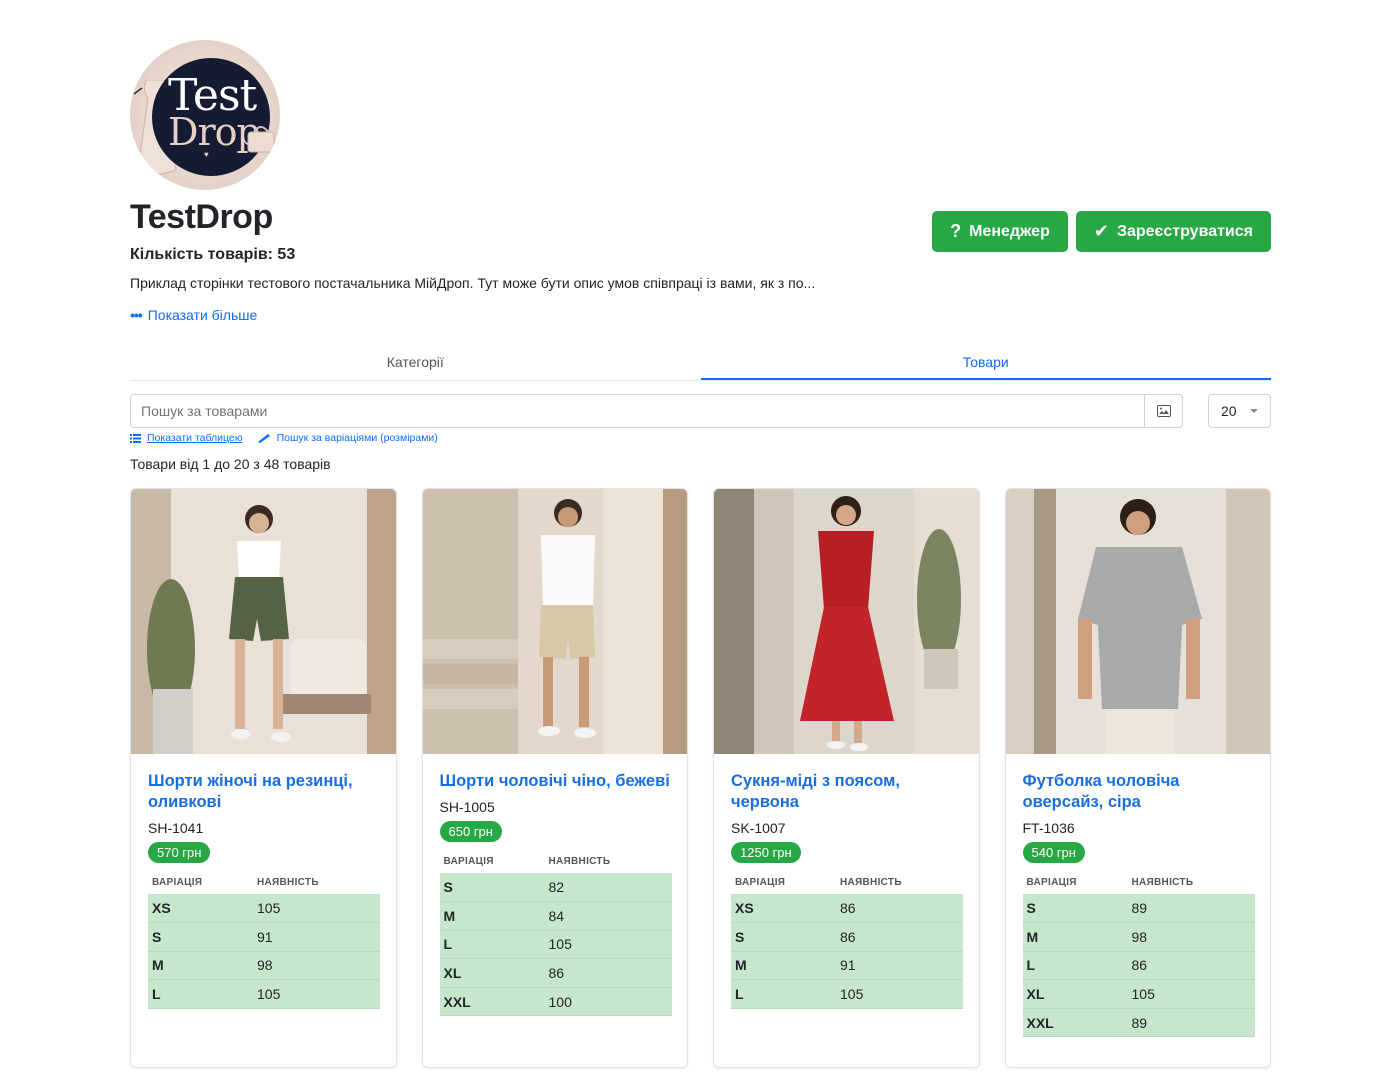 The height and width of the screenshot is (1083, 1400). I want to click on manager-button: ? Менеджер, so click(1000, 231).